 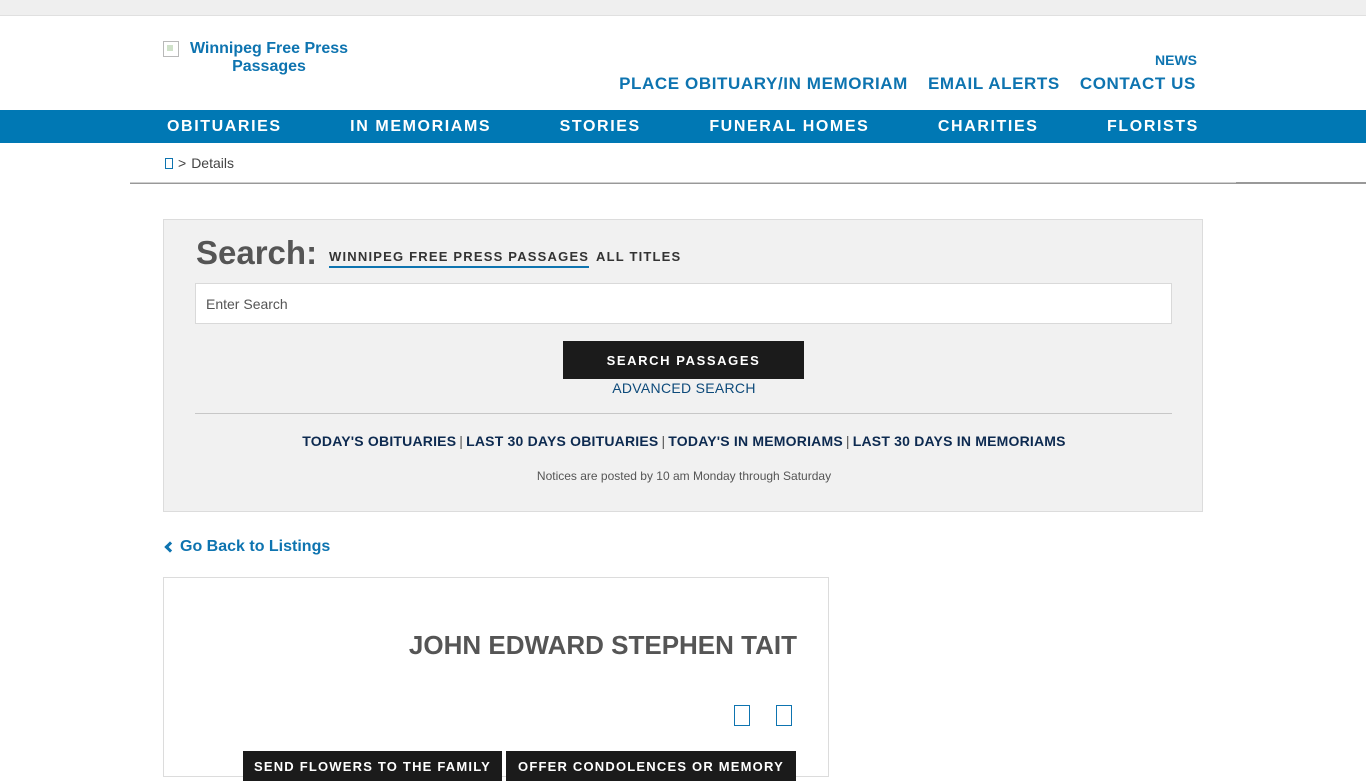 I want to click on logo-alt-text: Winnipeg Free Press Passages, so click(x=269, y=57).